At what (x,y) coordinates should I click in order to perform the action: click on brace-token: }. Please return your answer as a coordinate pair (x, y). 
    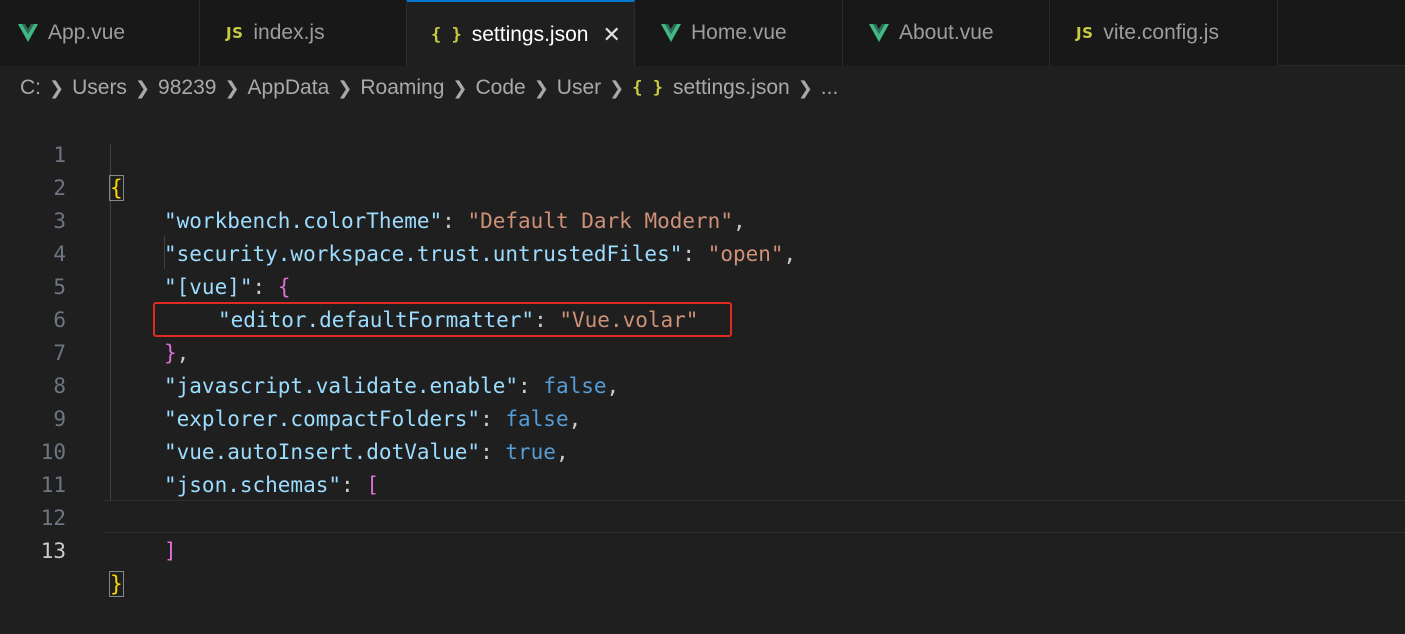
    Looking at the image, I should click on (116, 584).